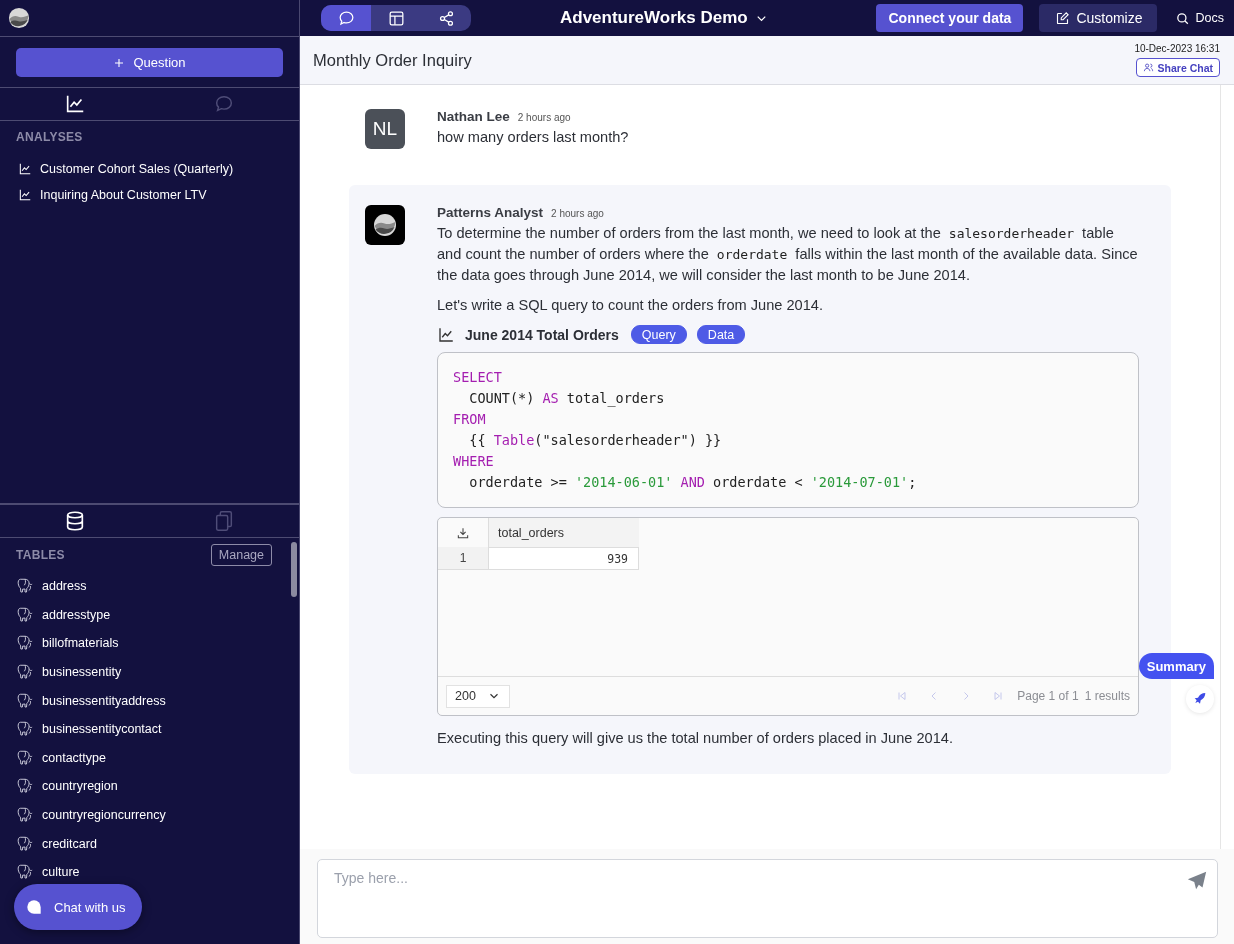  I want to click on table-item: businessentitycontact, so click(149, 729).